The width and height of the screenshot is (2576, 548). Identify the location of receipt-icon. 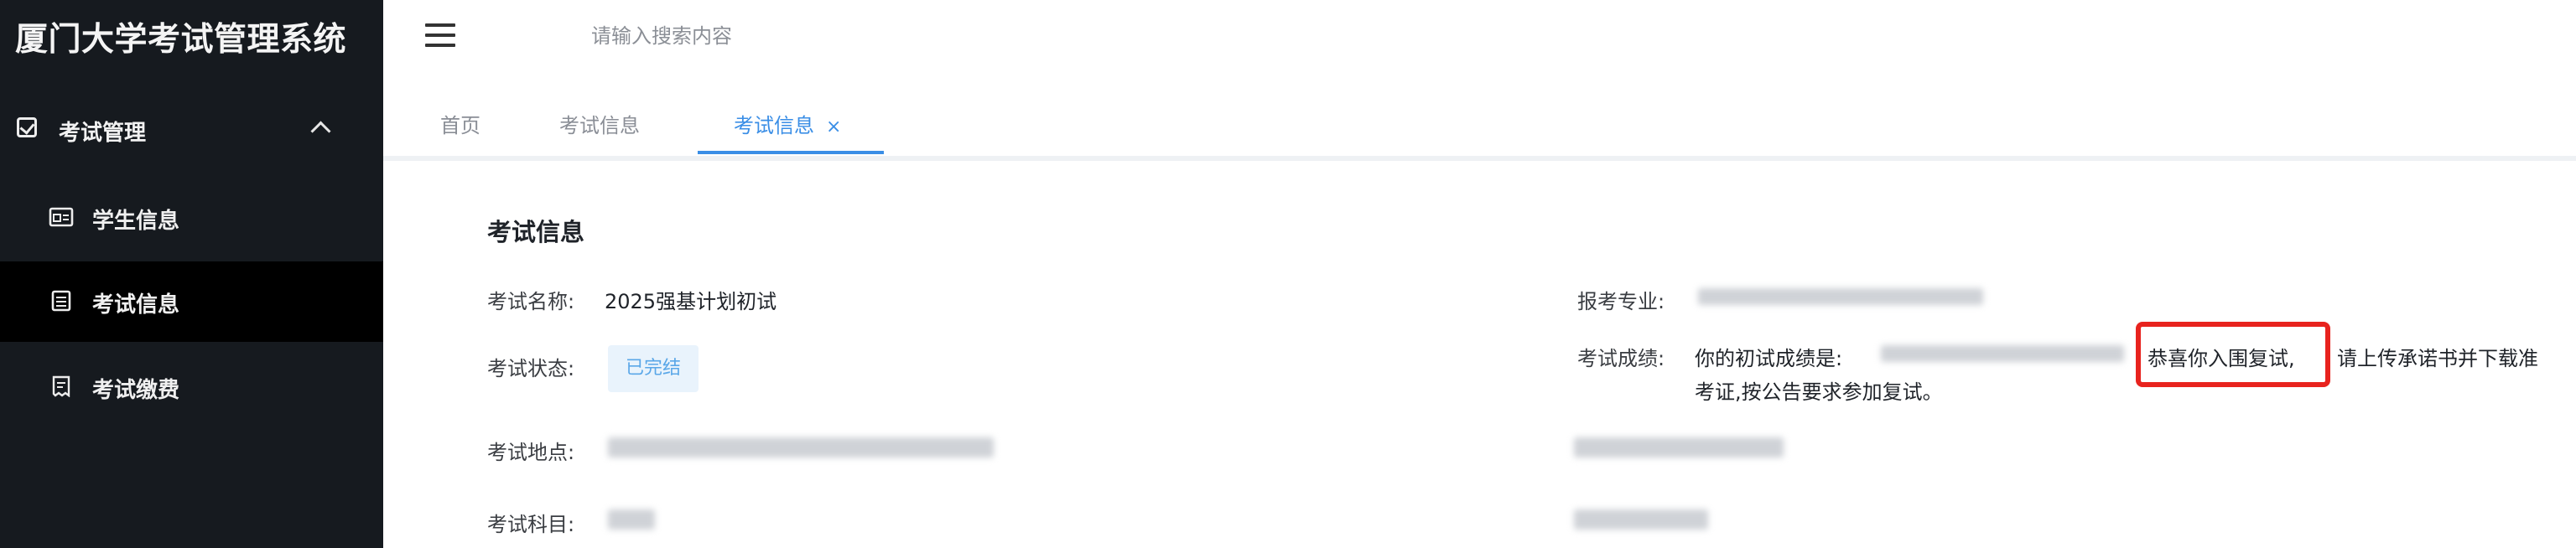
(61, 386).